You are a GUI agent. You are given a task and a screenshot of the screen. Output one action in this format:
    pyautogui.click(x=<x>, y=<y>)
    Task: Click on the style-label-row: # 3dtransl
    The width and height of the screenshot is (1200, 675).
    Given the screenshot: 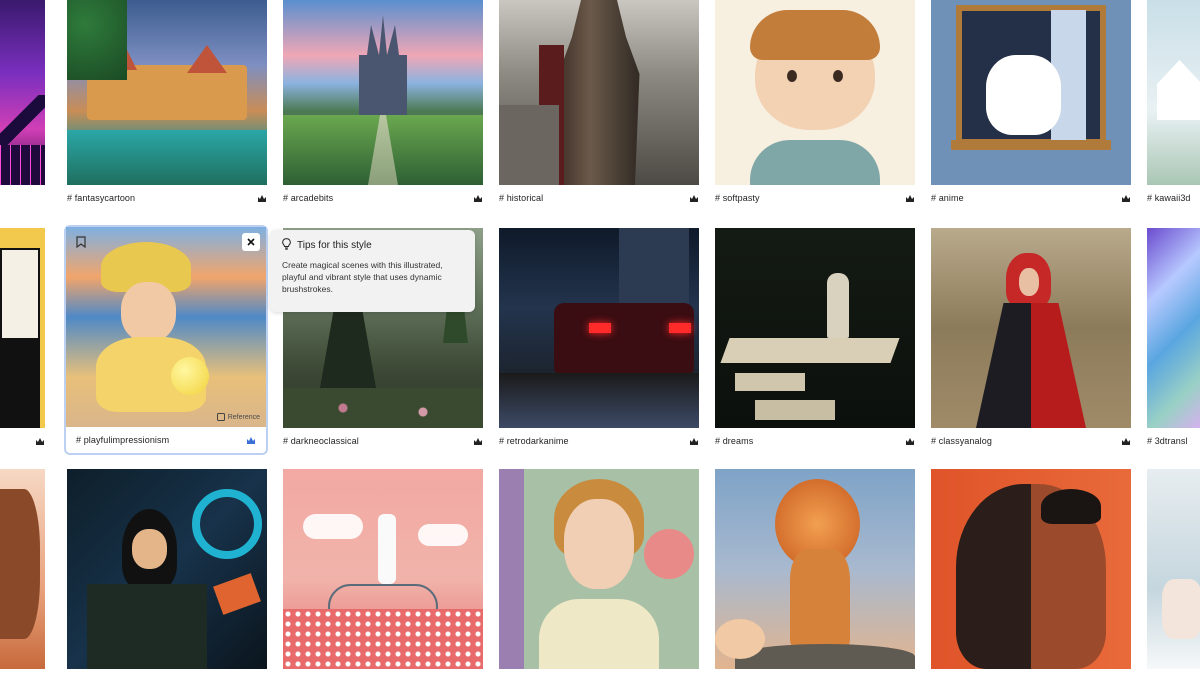 What is the action you would take?
    pyautogui.click(x=1173, y=441)
    